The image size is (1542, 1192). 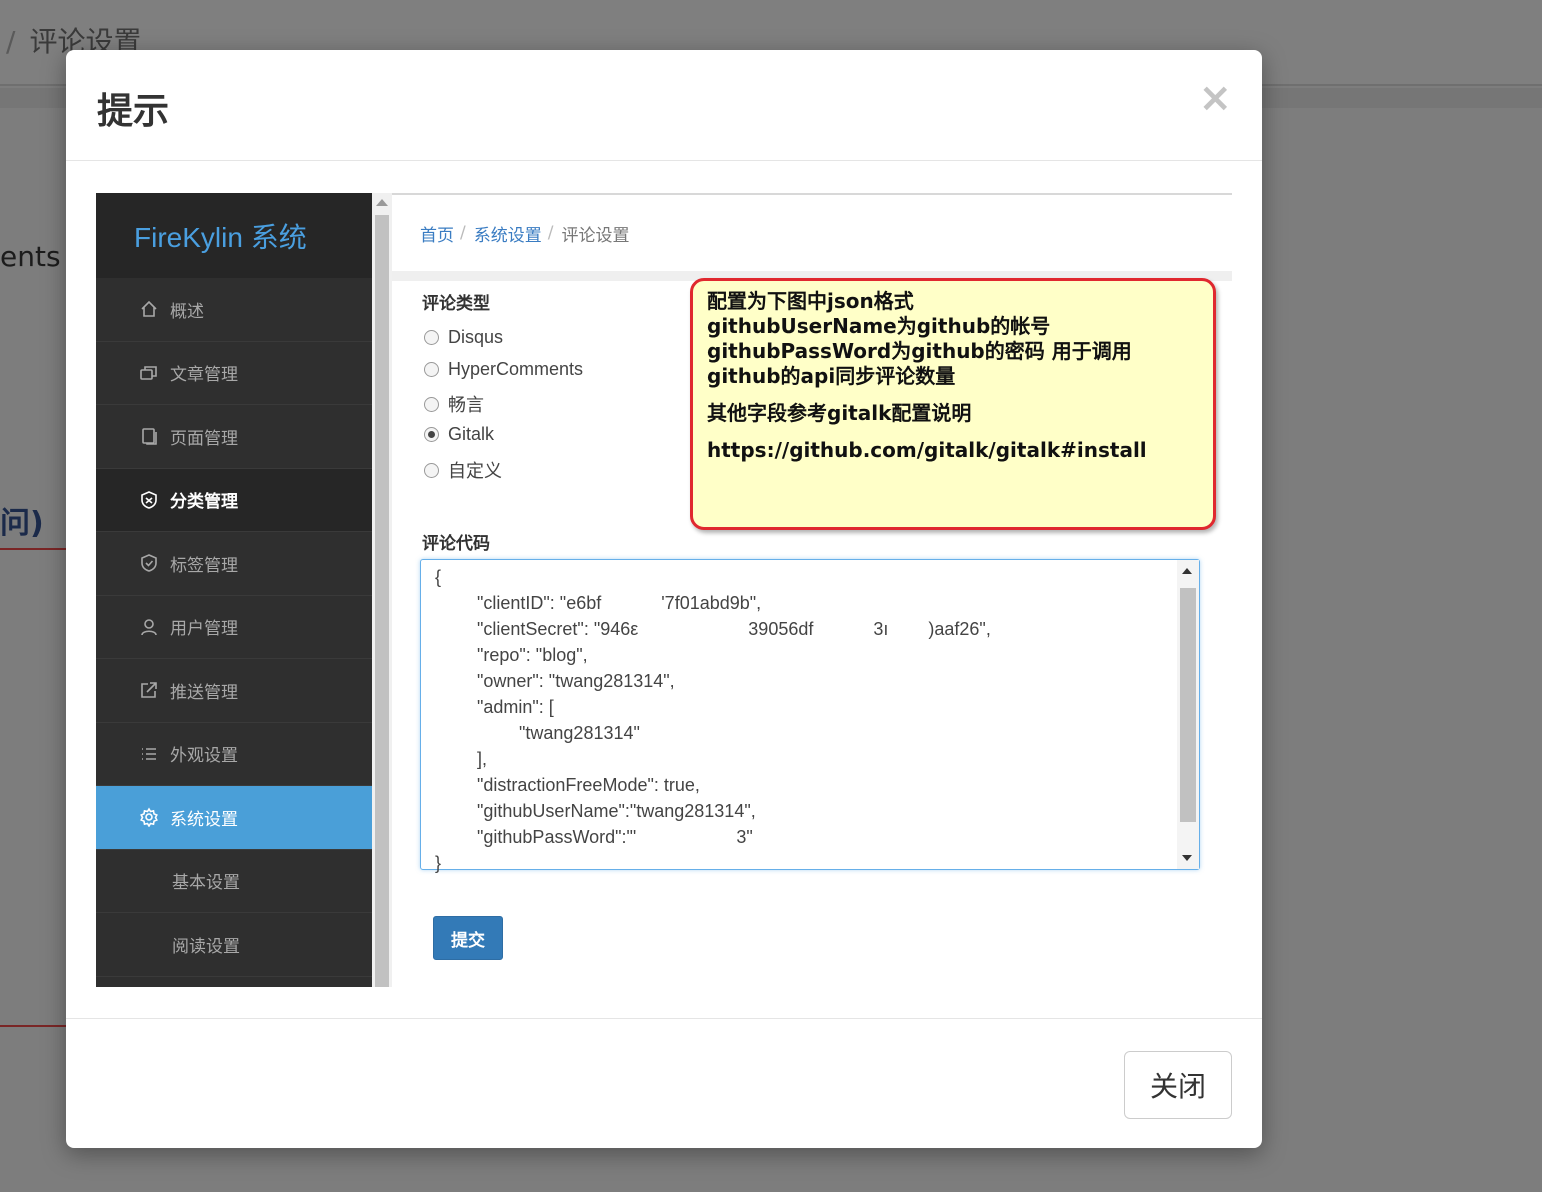 What do you see at coordinates (522, 655) in the screenshot?
I see `code-line: "repo": "blog",` at bounding box center [522, 655].